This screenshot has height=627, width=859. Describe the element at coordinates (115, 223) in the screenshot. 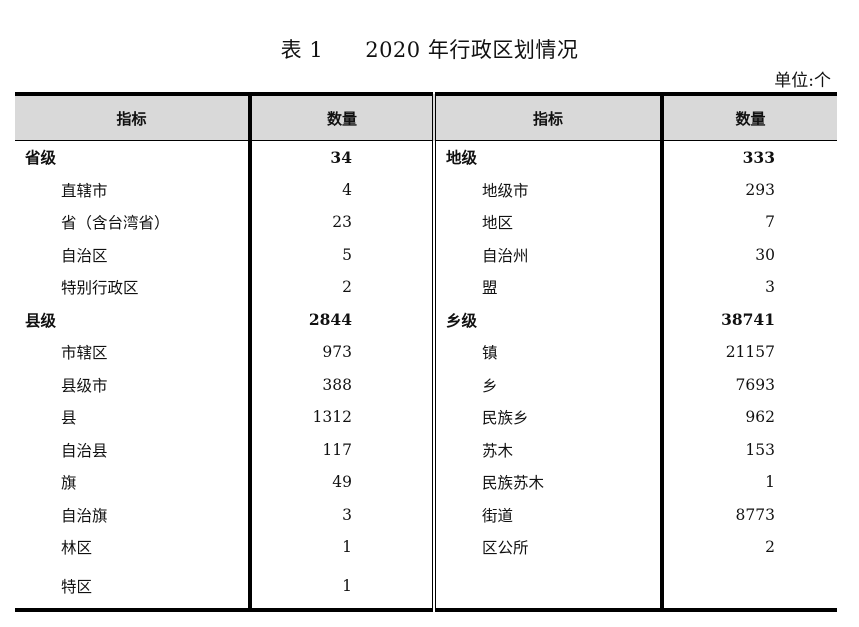

I see `indicator-label-left: 省（含台湾省）` at that location.